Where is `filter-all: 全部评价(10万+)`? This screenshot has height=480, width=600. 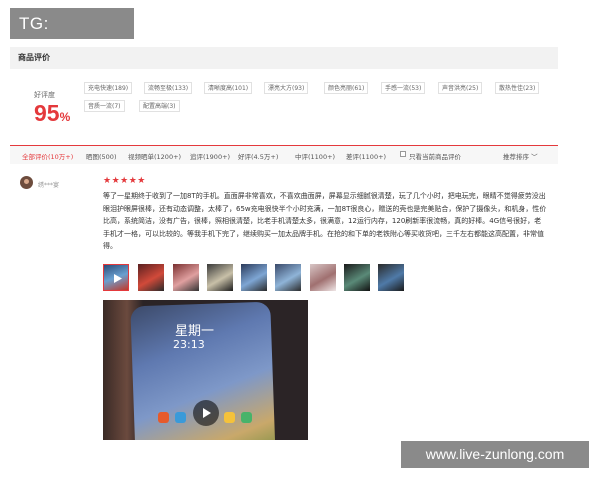 filter-all: 全部评价(10万+) is located at coordinates (47, 156).